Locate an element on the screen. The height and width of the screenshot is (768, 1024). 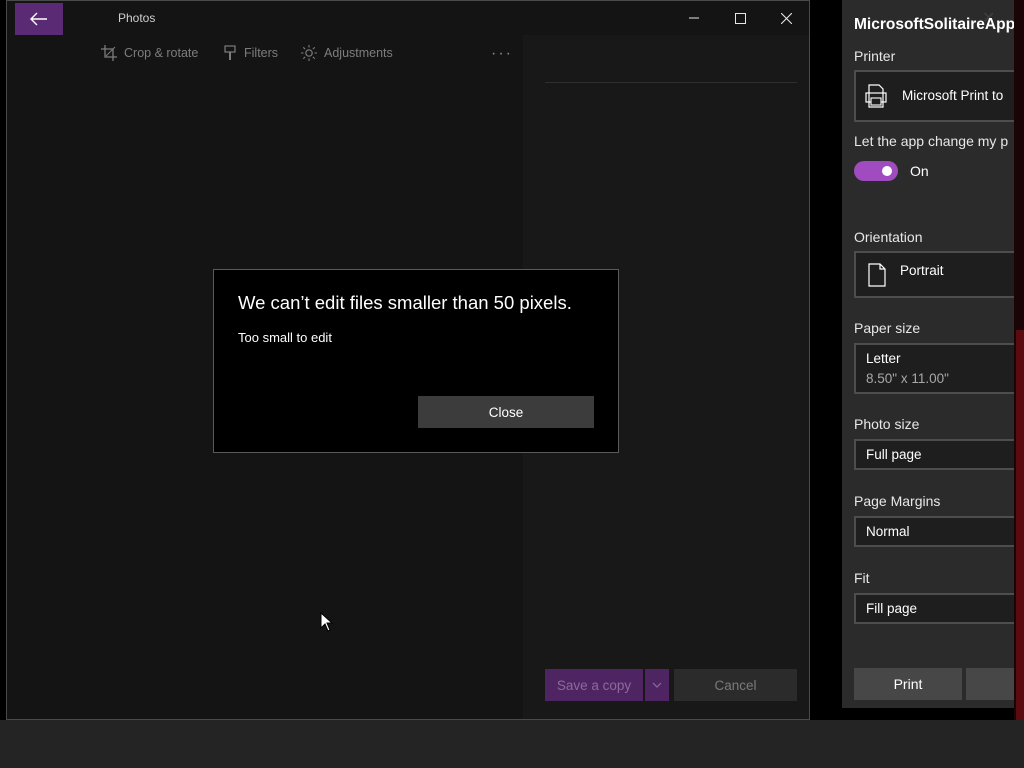
print-cancel-button is located at coordinates (990, 684).